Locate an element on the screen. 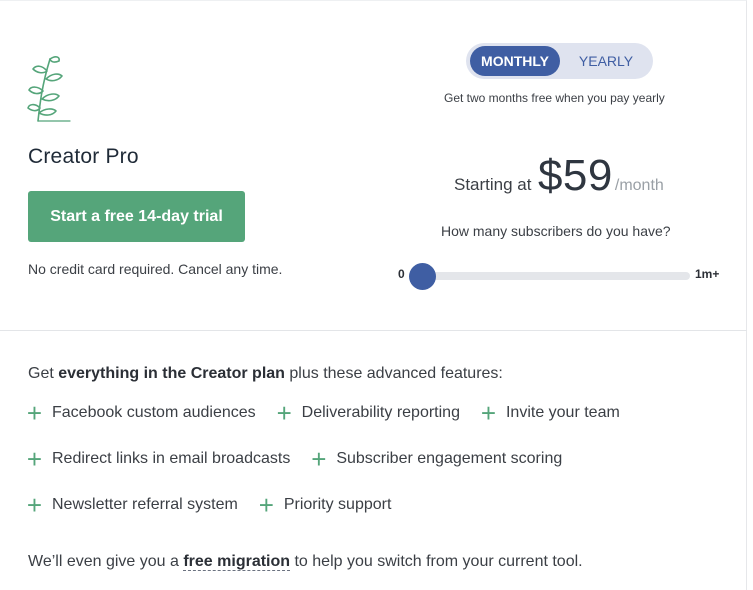 The width and height of the screenshot is (753, 590). price-display: Starting at $59/month is located at coordinates (559, 176).